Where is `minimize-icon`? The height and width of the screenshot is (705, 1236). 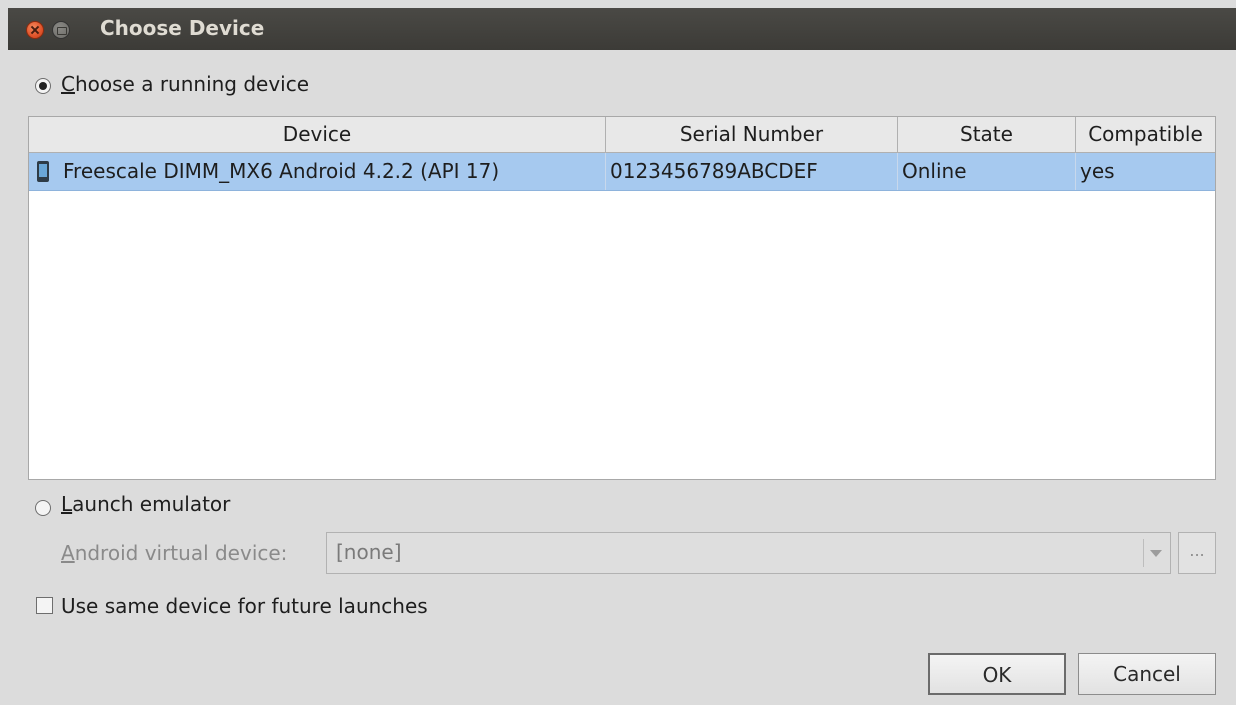
minimize-icon is located at coordinates (61, 30).